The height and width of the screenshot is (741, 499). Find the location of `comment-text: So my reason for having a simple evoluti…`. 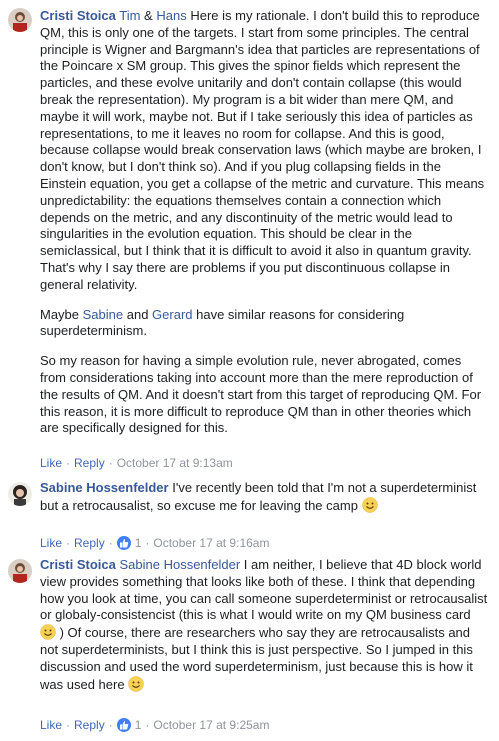

comment-text: So my reason for having a simple evoluti… is located at coordinates (261, 394).